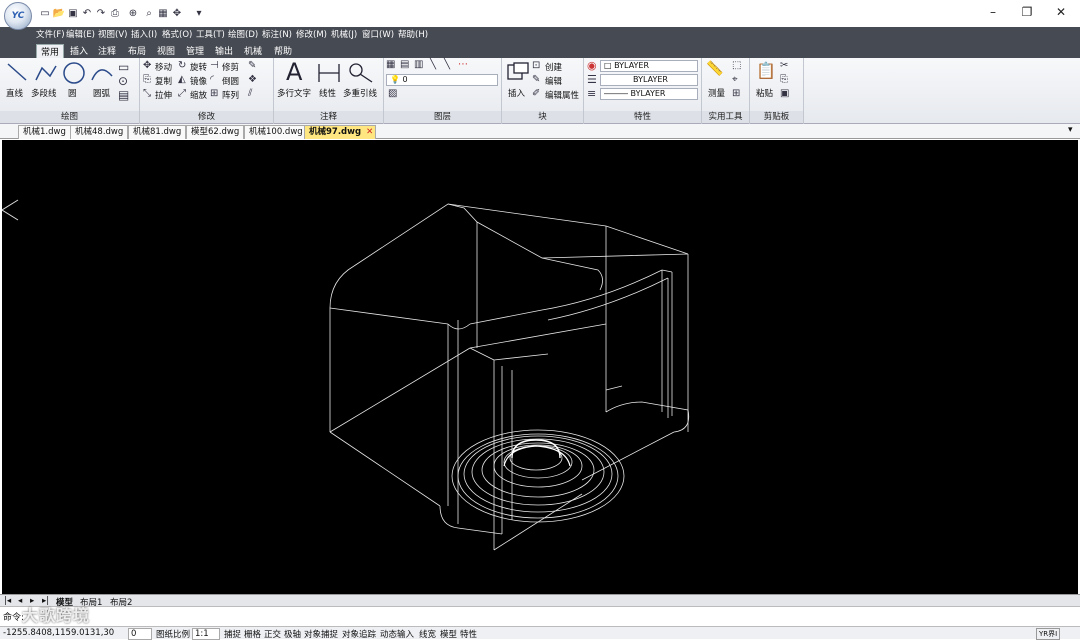 This screenshot has height=640, width=1080. Describe the element at coordinates (714, 69) in the screenshot. I see `measure-icon: 📏` at that location.